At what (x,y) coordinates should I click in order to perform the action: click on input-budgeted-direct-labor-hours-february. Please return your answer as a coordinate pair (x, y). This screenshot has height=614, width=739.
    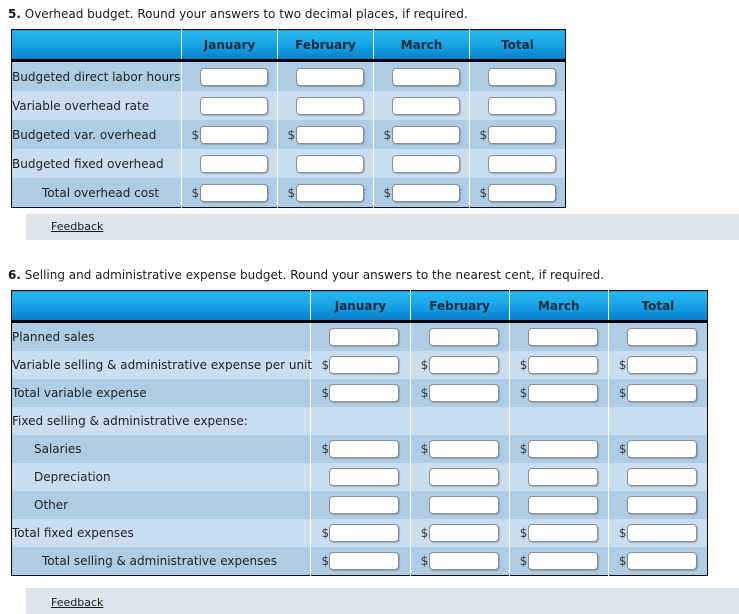
    Looking at the image, I should click on (329, 76).